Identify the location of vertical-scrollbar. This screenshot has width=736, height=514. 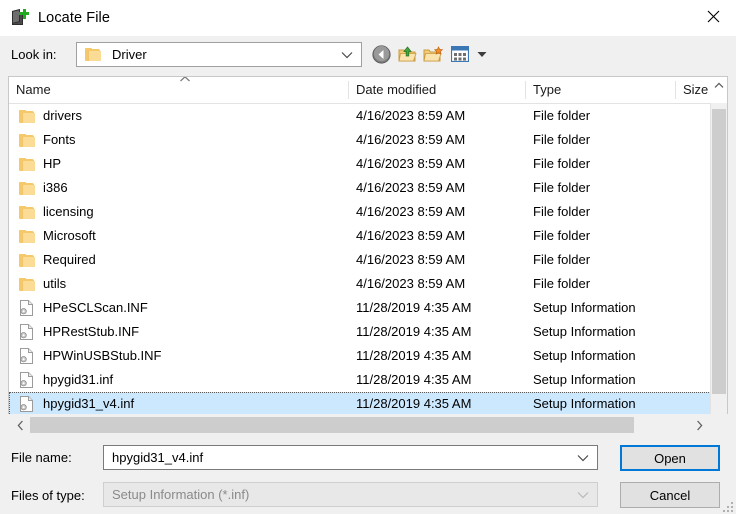
(718, 258).